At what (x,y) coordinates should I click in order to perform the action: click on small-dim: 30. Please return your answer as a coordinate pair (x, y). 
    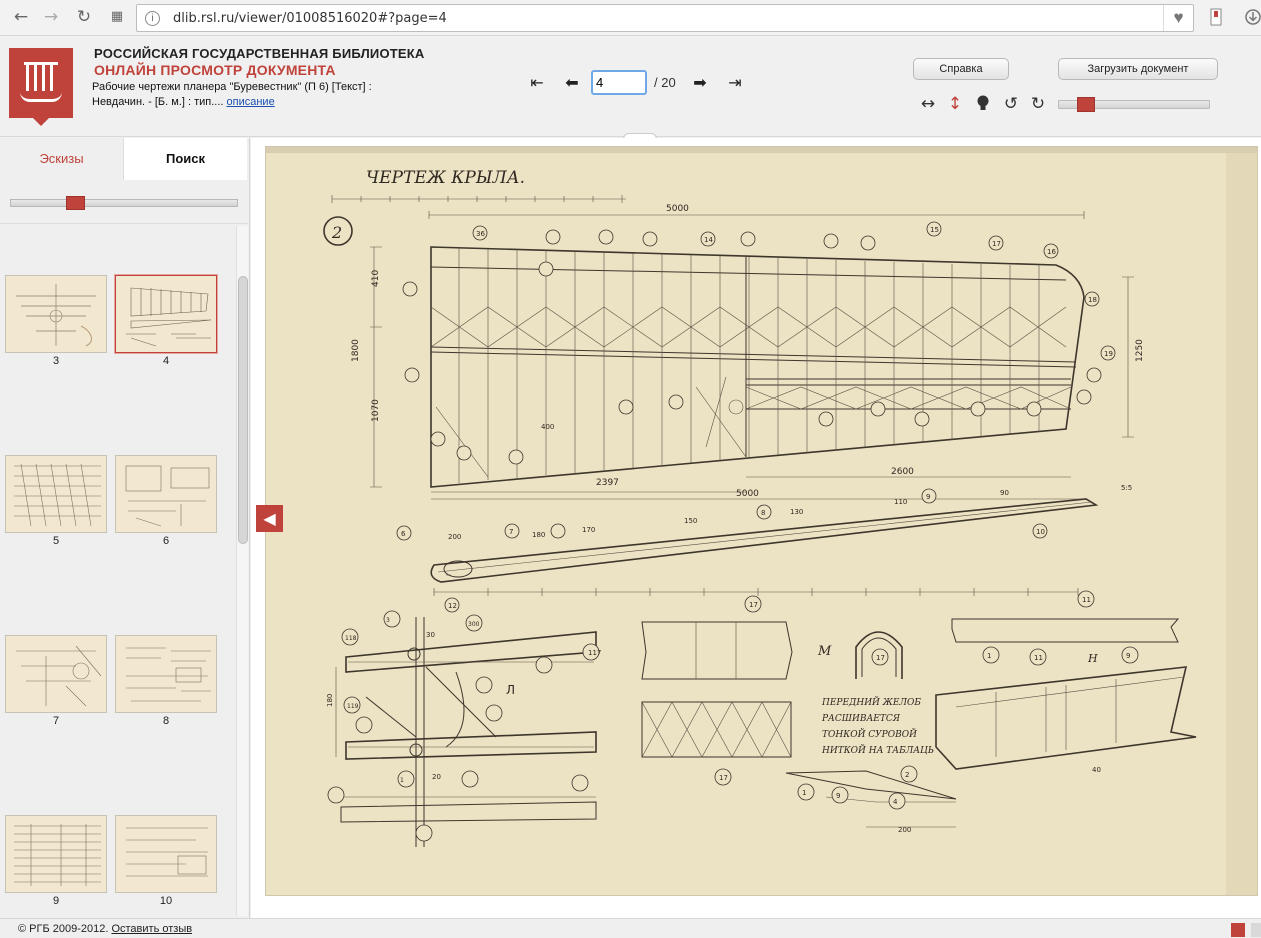
    Looking at the image, I should click on (430, 635).